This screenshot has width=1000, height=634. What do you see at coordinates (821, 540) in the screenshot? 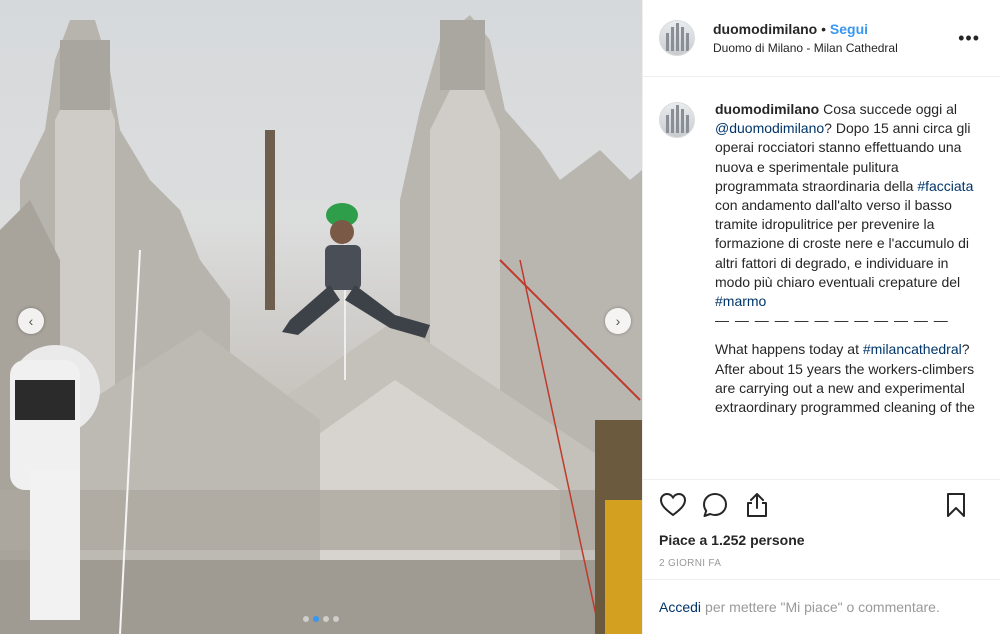
I see `likes-count: Piace a 1.252 persone` at bounding box center [821, 540].